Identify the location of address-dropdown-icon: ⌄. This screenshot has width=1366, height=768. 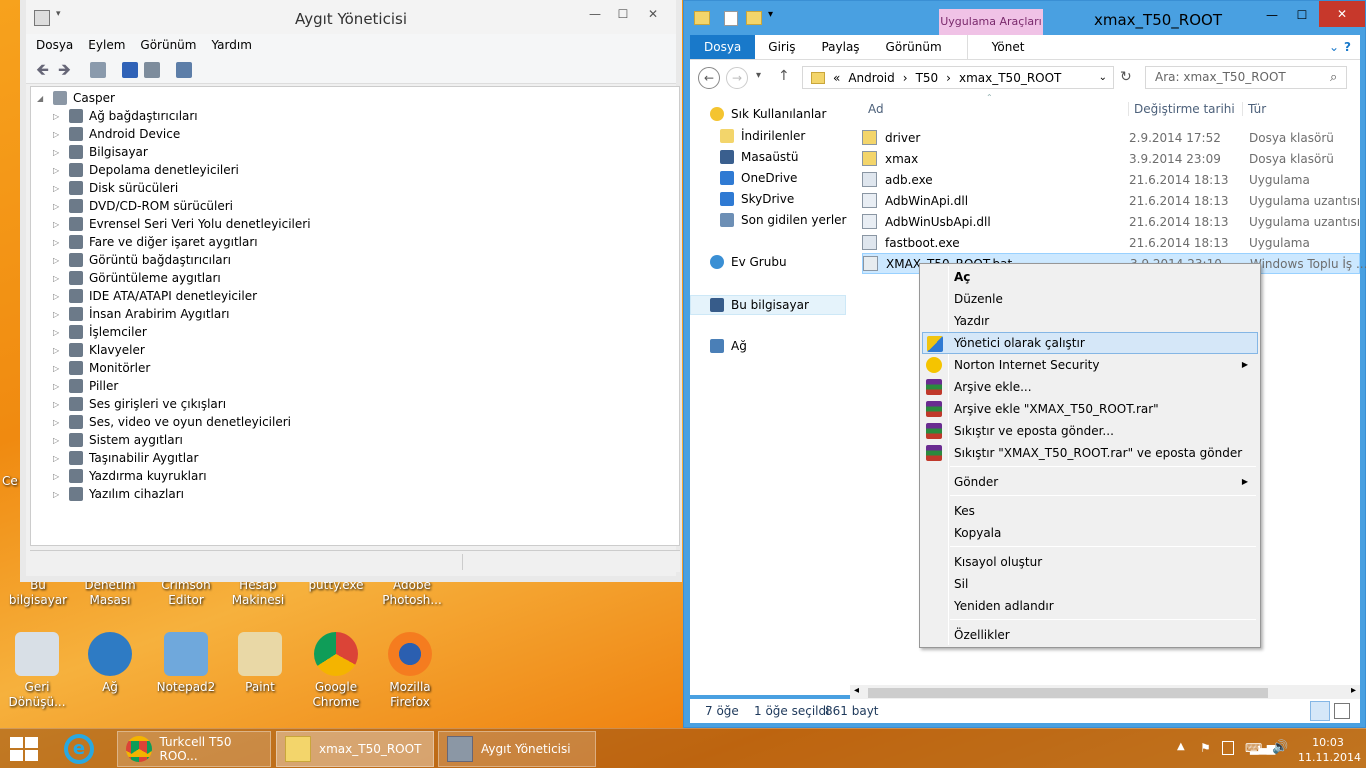
(1103, 77).